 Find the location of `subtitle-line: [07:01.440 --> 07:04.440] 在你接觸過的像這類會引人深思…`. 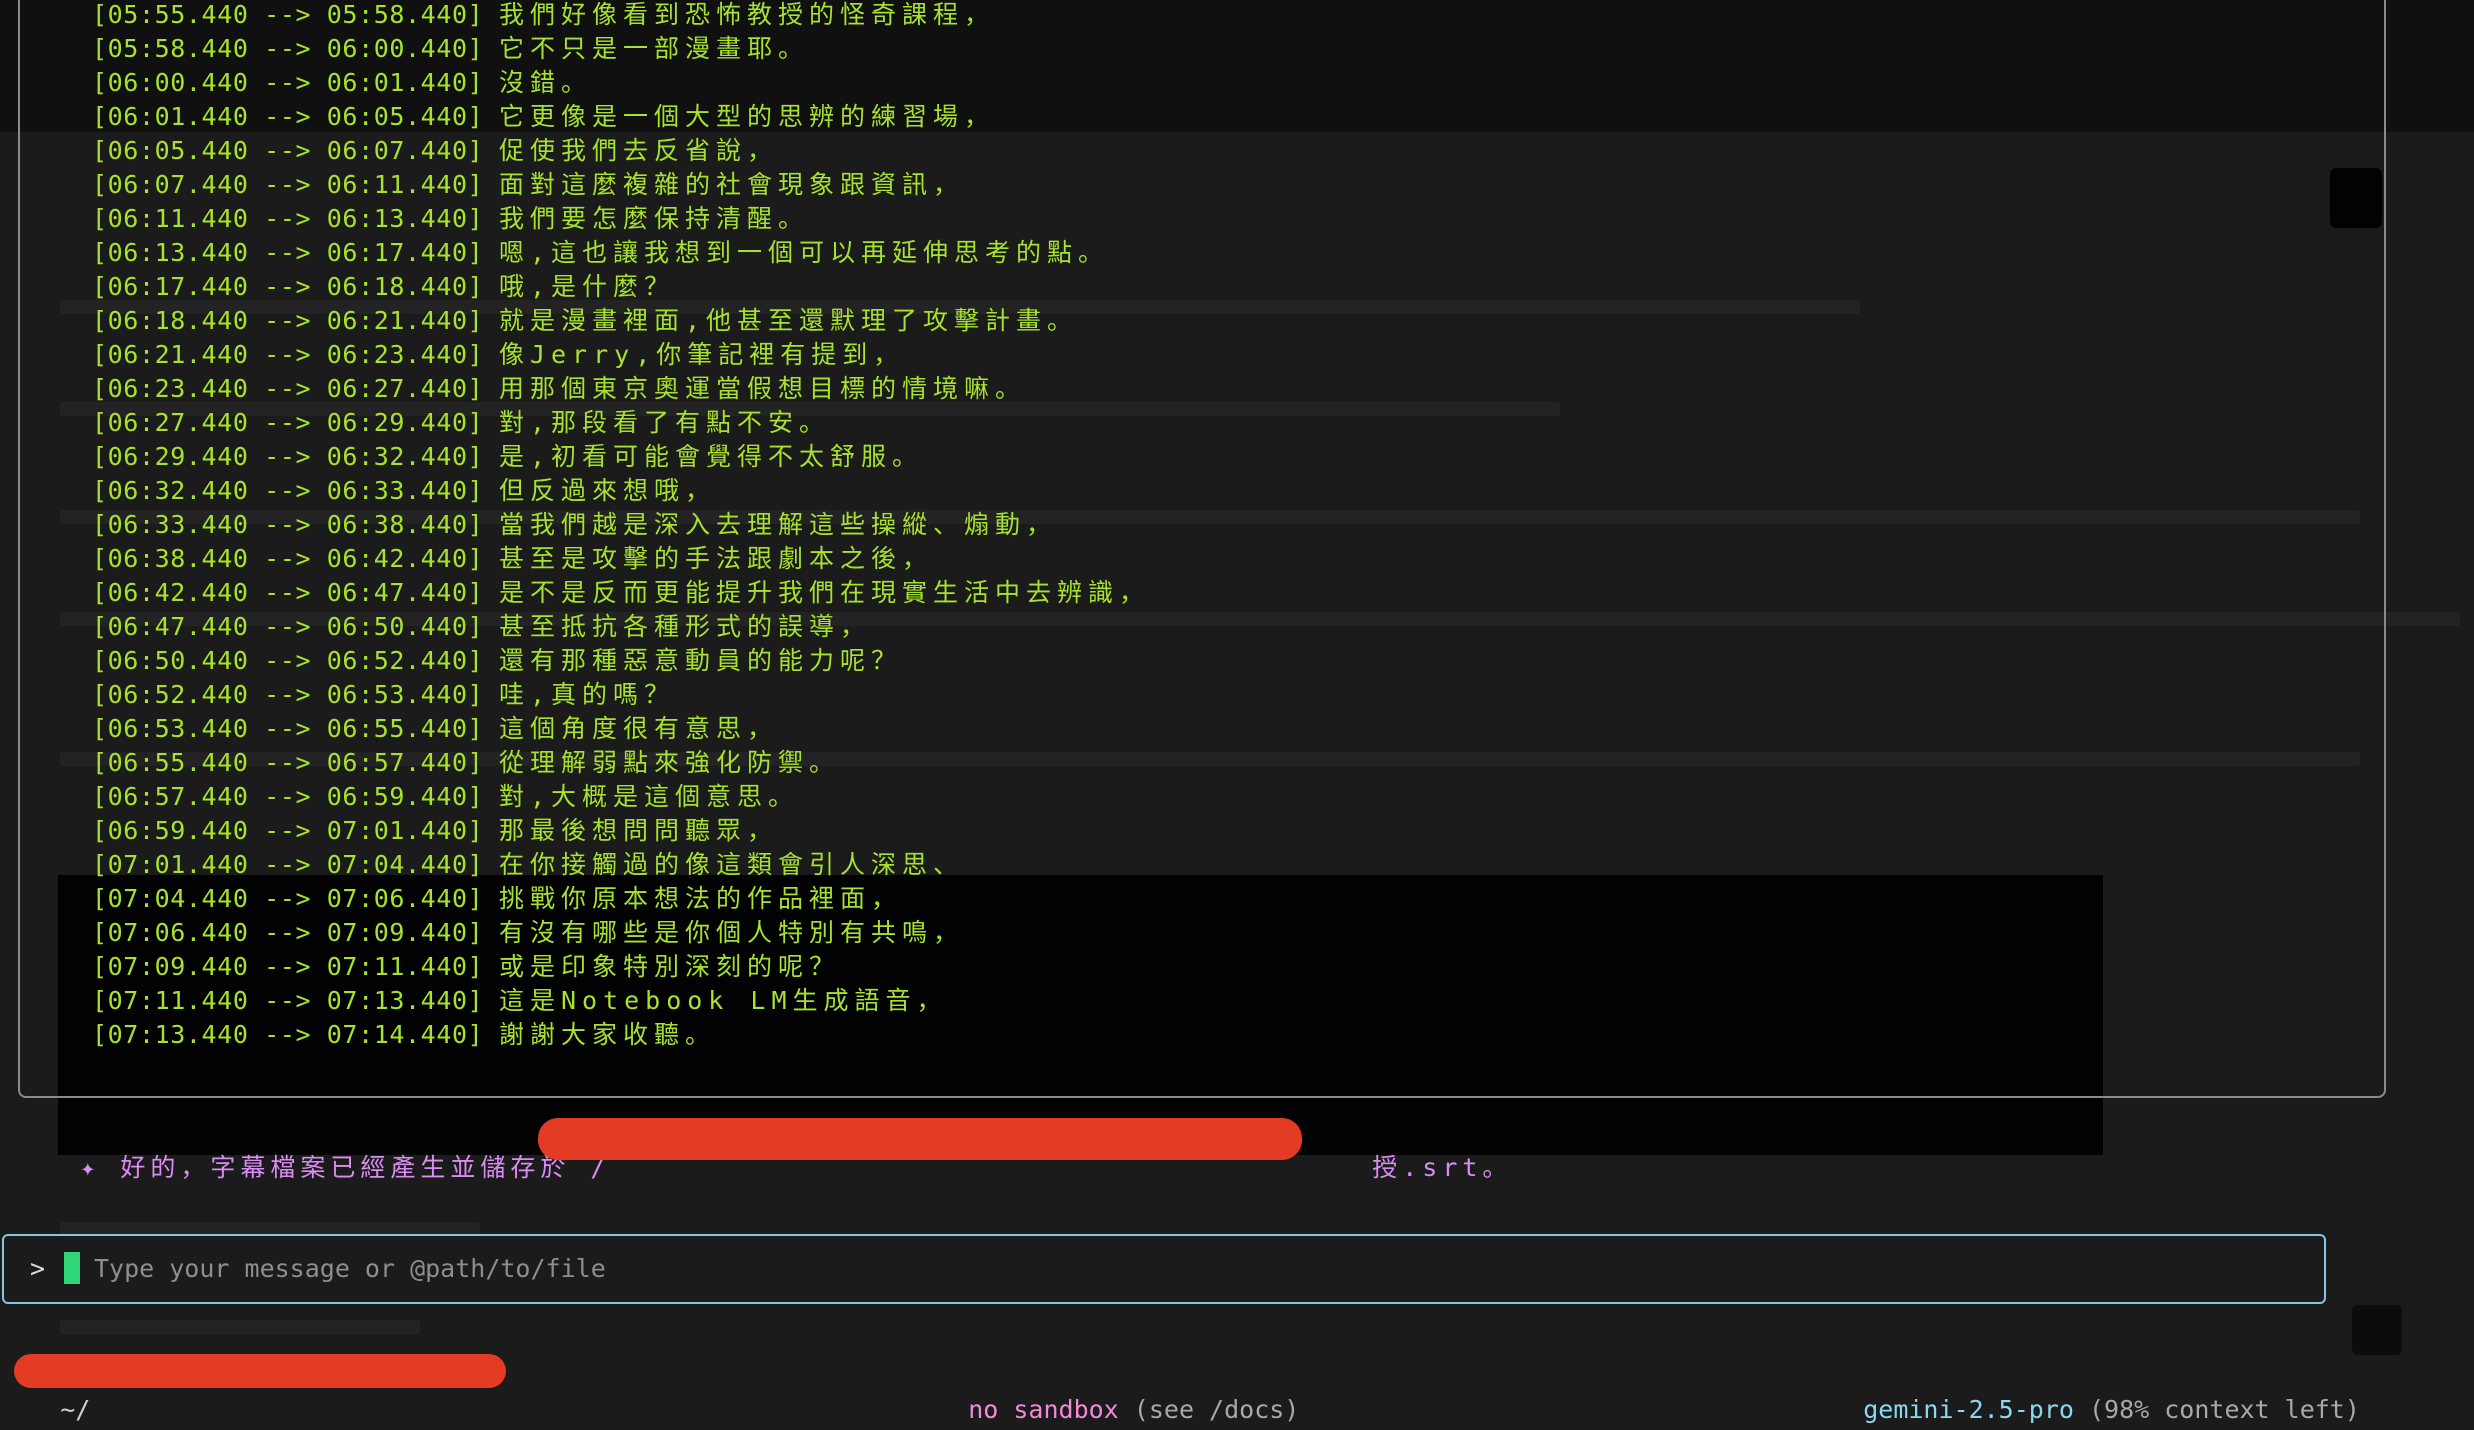

subtitle-line: [07:01.440 --> 07:04.440] 在你接觸過的像這類會引人深思… is located at coordinates (621, 865).